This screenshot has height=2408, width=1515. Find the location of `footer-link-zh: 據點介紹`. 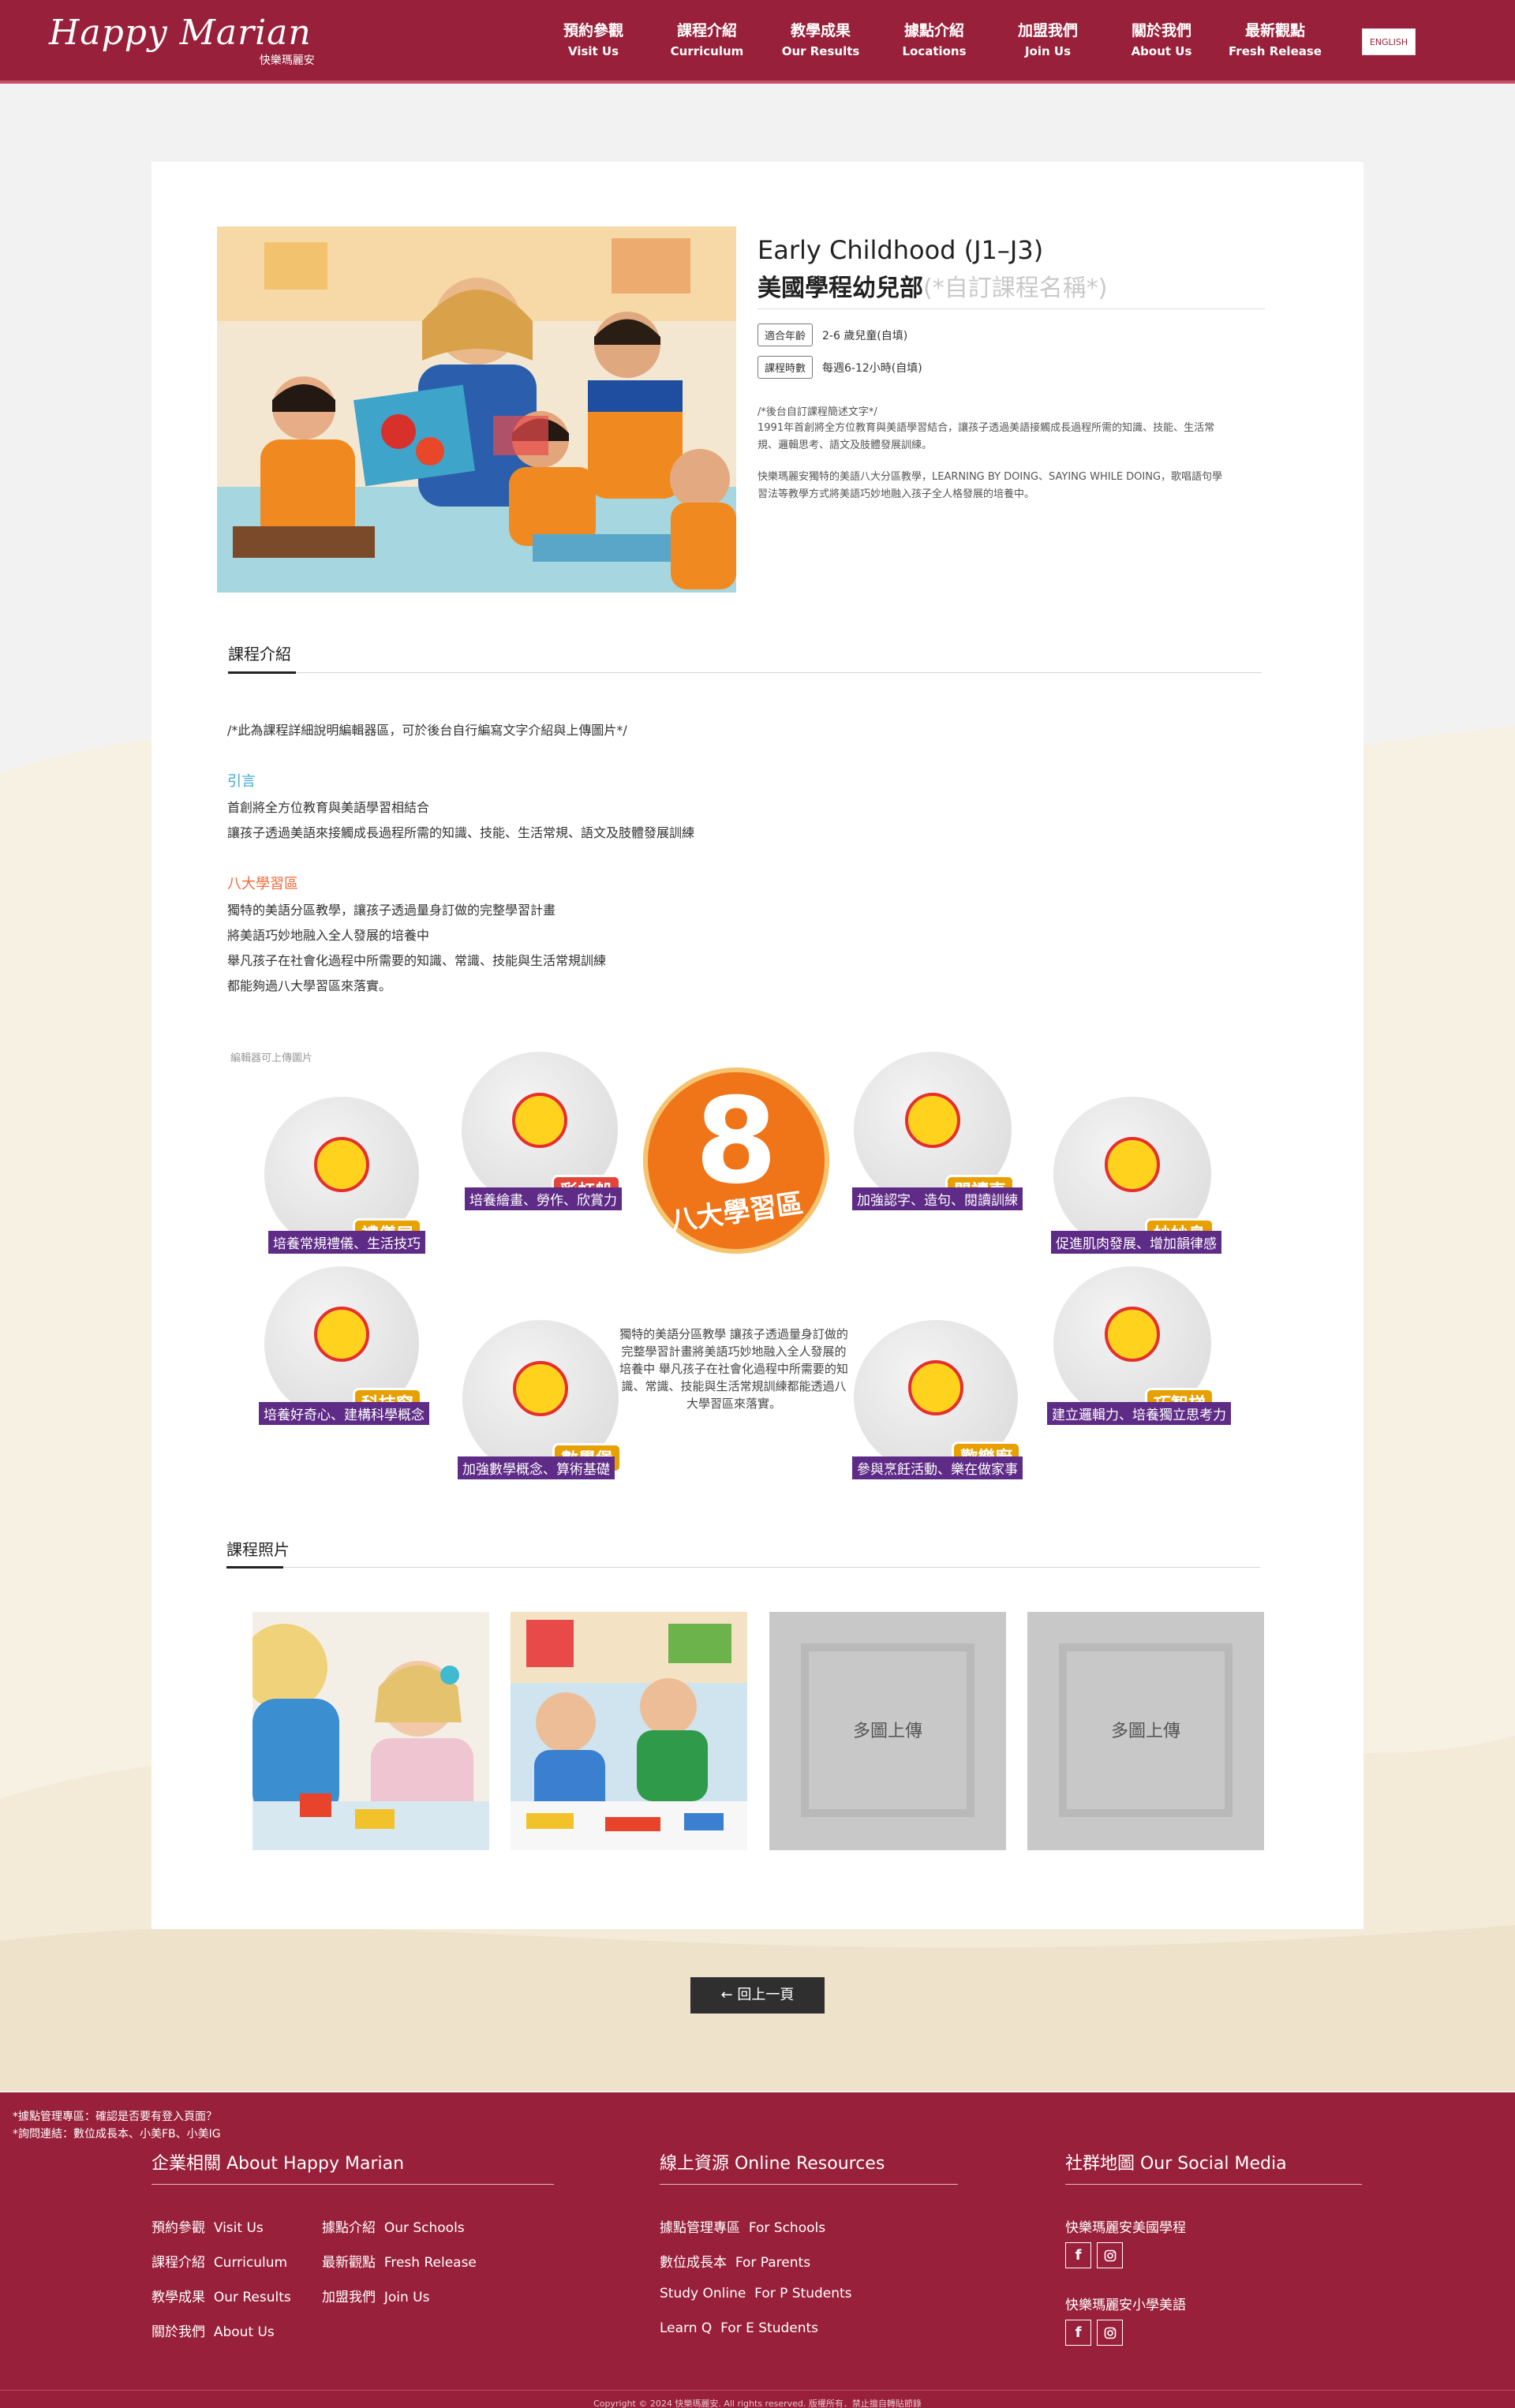

footer-link-zh: 據點介紹 is located at coordinates (349, 2228).